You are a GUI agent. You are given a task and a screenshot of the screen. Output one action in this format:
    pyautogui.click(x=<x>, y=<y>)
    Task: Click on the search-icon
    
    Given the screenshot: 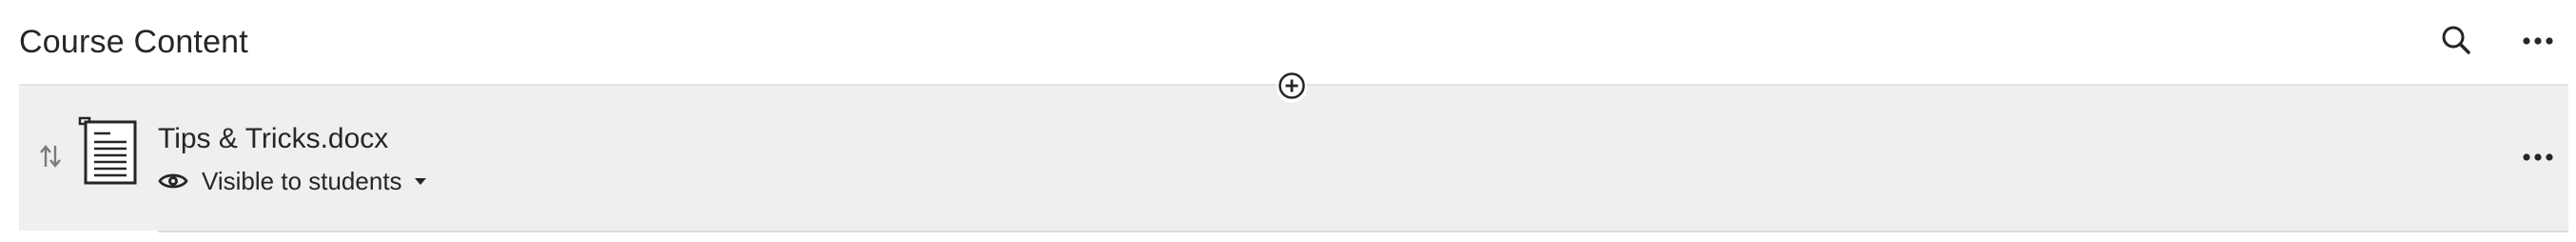 What is the action you would take?
    pyautogui.click(x=2456, y=43)
    